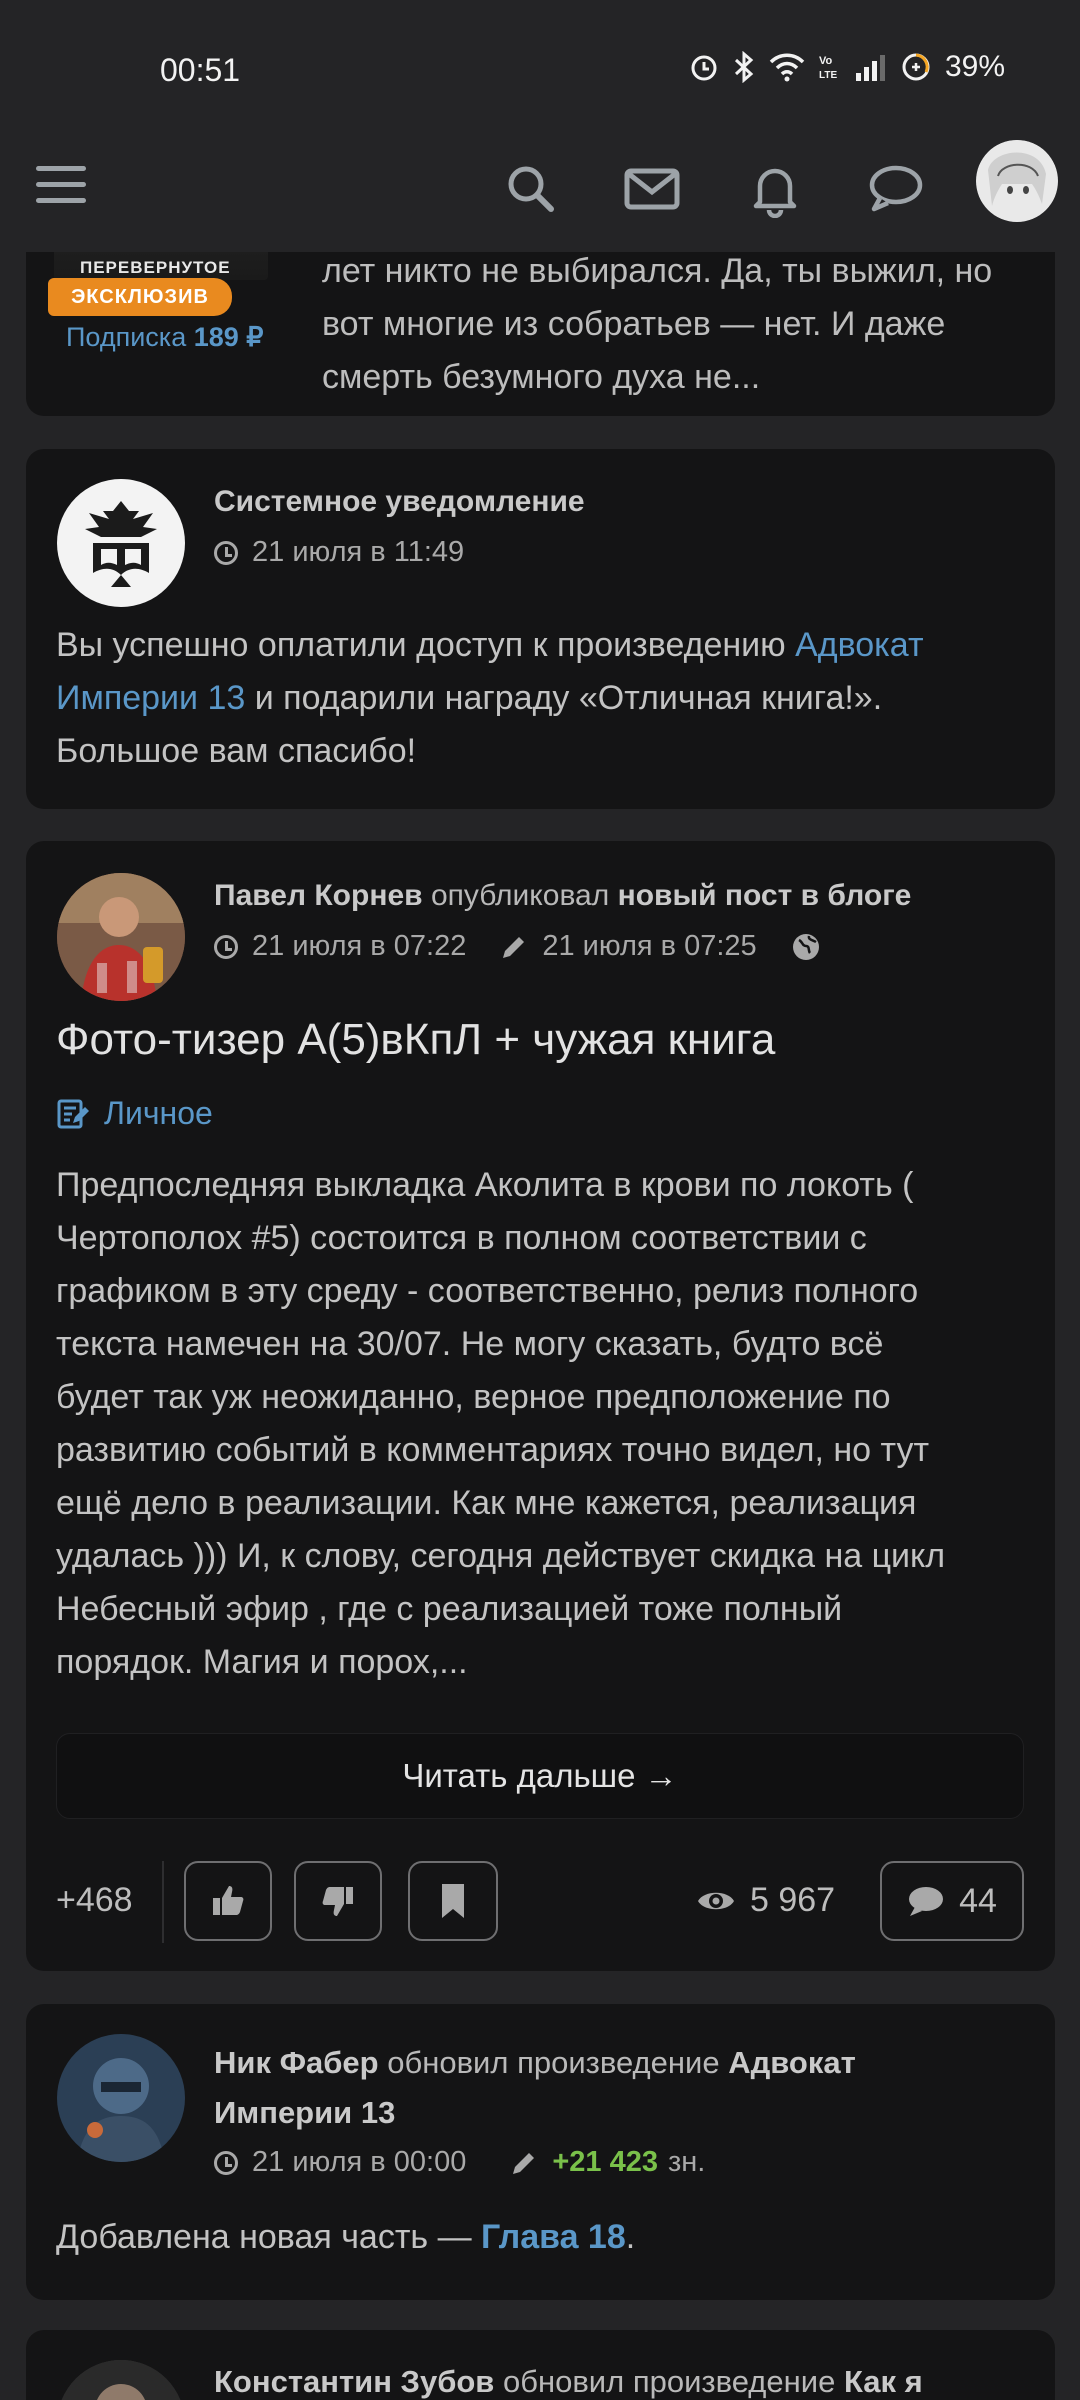  What do you see at coordinates (61, 187) in the screenshot?
I see `menu-hamburger-icon` at bounding box center [61, 187].